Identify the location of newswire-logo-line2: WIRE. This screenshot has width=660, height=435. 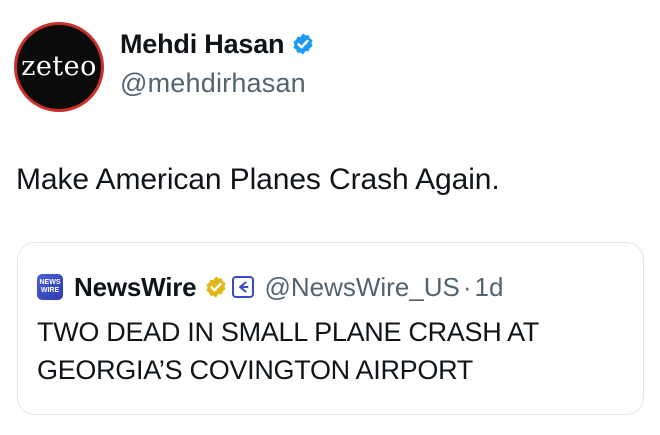
(50, 290).